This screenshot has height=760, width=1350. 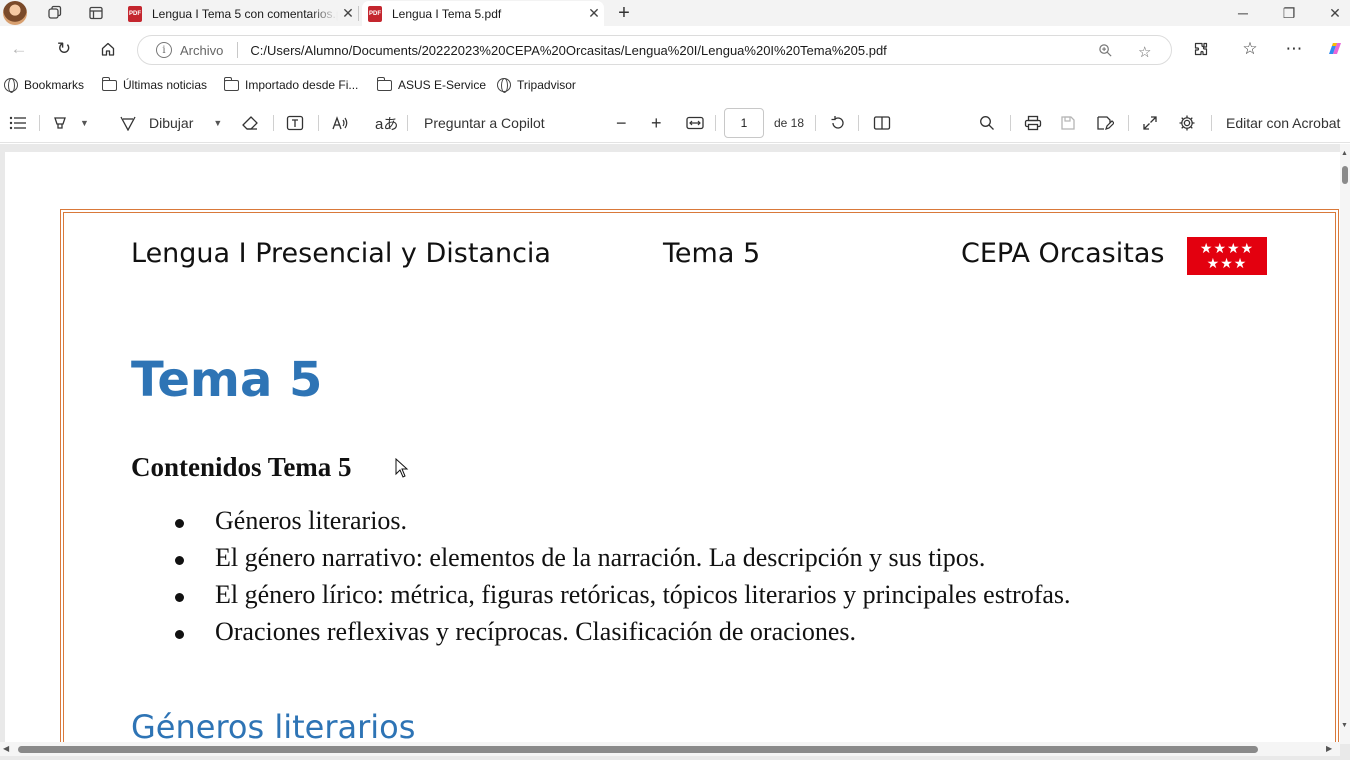 What do you see at coordinates (108, 49) in the screenshot?
I see `home-icon` at bounding box center [108, 49].